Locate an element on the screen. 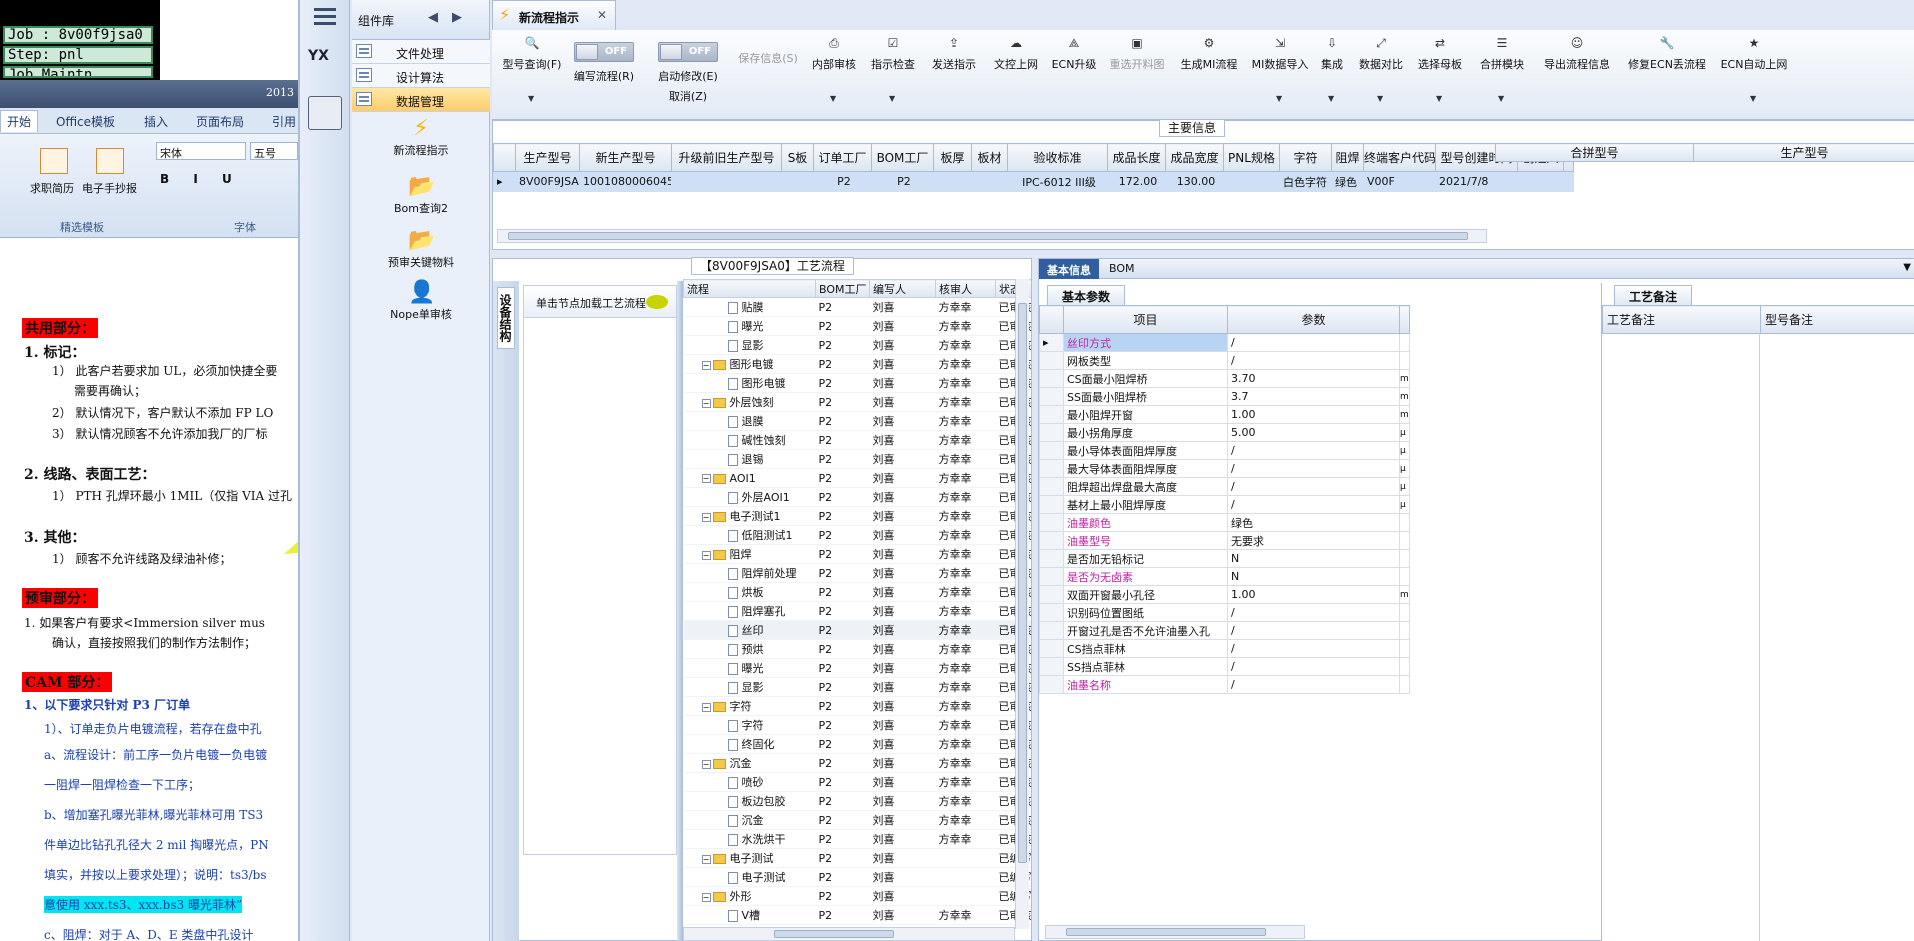 The width and height of the screenshot is (1914, 941). tab-basic-info: 基本信息 is located at coordinates (1069, 269).